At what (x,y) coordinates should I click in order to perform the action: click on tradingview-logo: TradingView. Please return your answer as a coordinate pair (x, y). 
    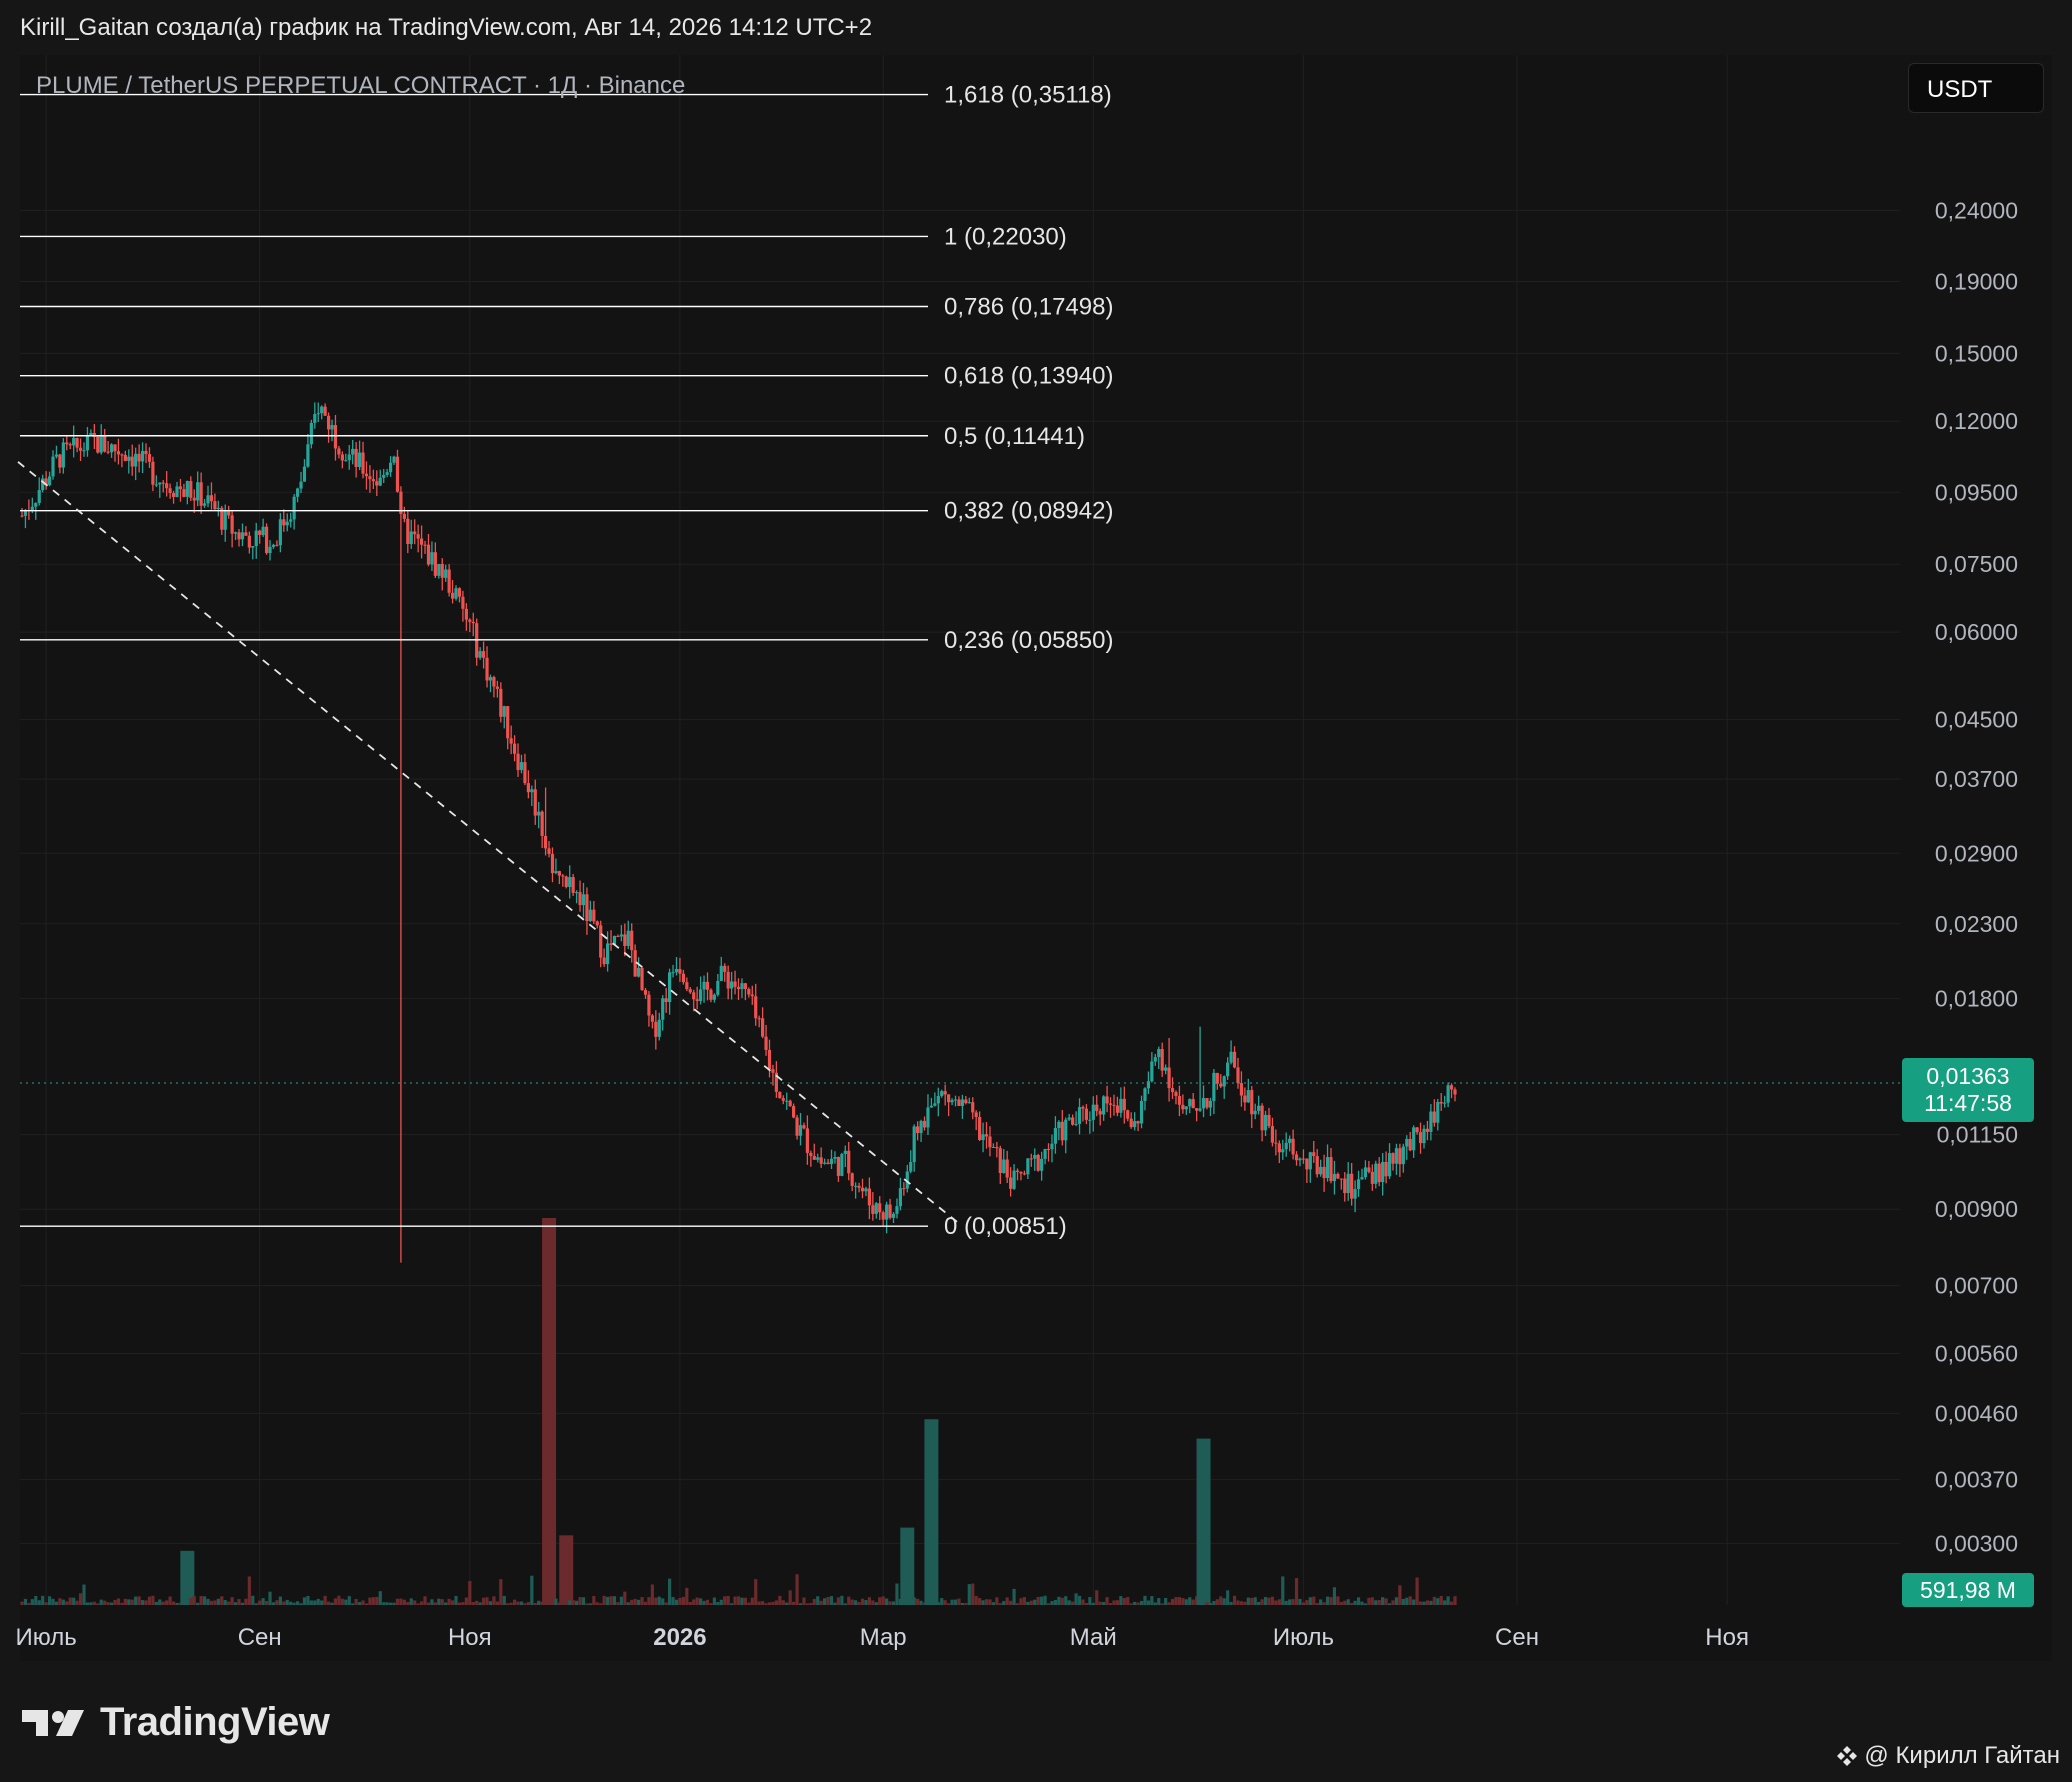
    Looking at the image, I should click on (176, 1722).